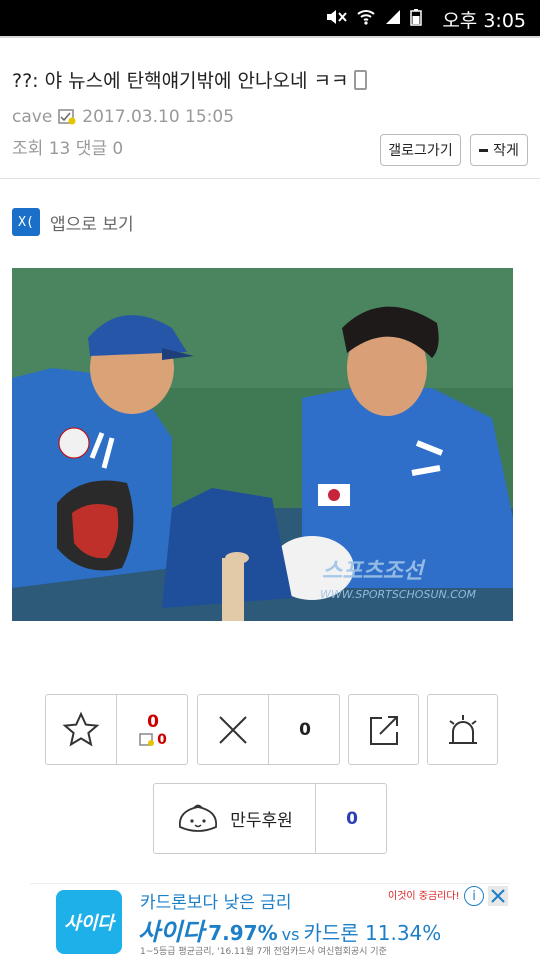 Image resolution: width=540 pixels, height=960 pixels. Describe the element at coordinates (372, 933) in the screenshot. I see `ad-compare: 카드론 11.34%` at that location.